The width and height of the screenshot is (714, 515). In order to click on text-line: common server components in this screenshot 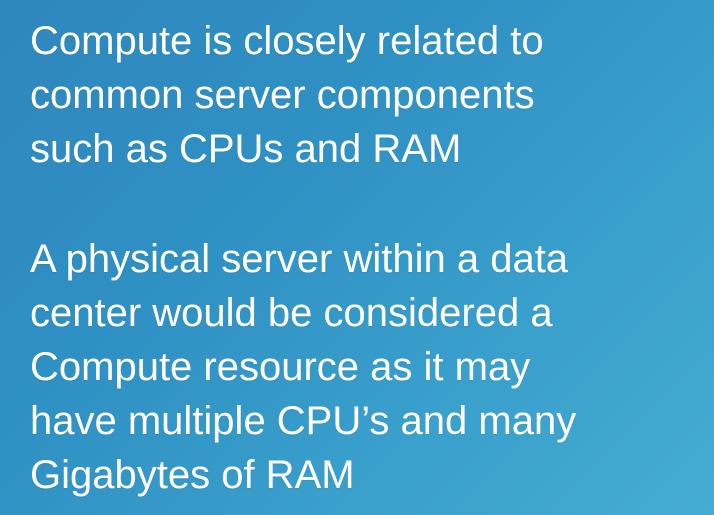, I will do `click(282, 95)`.